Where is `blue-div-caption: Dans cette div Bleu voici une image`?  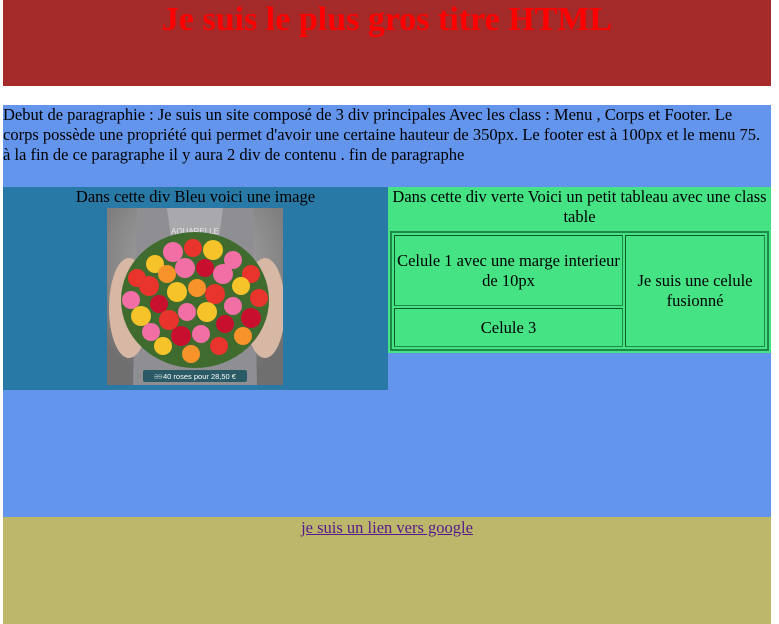 blue-div-caption: Dans cette div Bleu voici une image is located at coordinates (195, 196).